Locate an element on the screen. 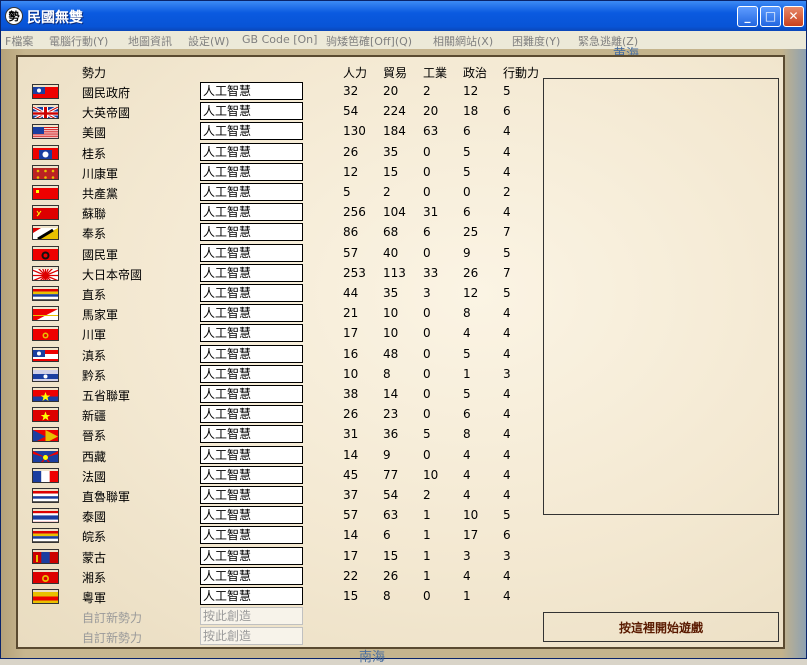  faction-row: 粵軍 人工智慧 15 8 0 1 4 is located at coordinates (278, 596).